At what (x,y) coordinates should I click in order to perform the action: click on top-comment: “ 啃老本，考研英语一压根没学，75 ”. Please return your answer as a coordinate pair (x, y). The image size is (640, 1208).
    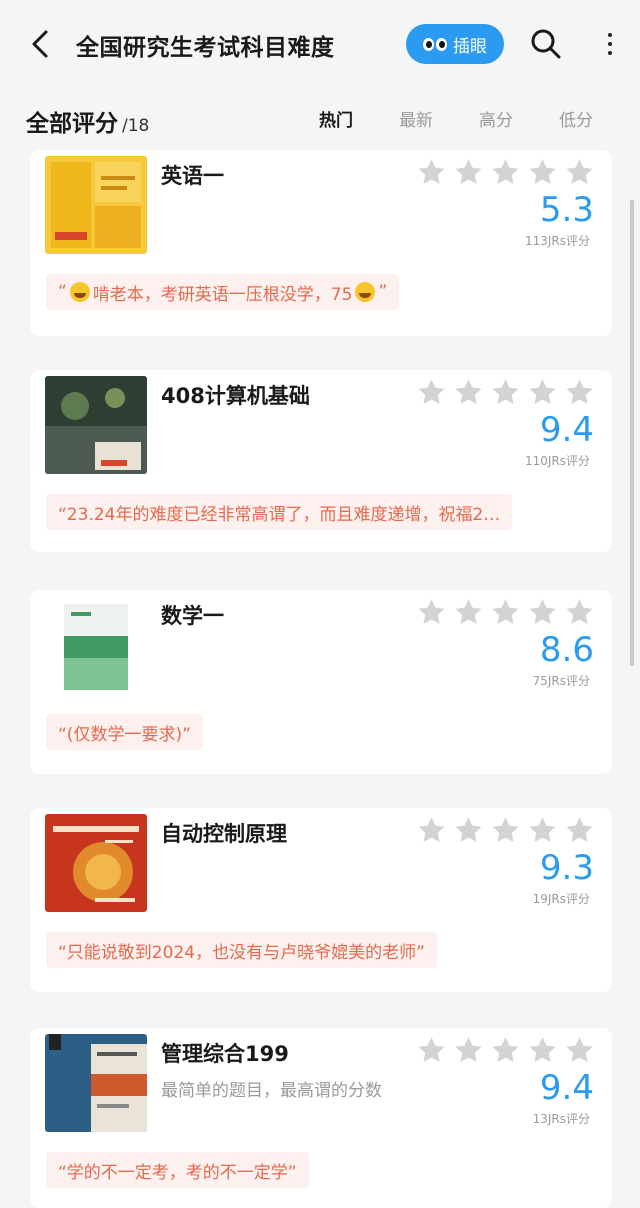
    Looking at the image, I should click on (223, 292).